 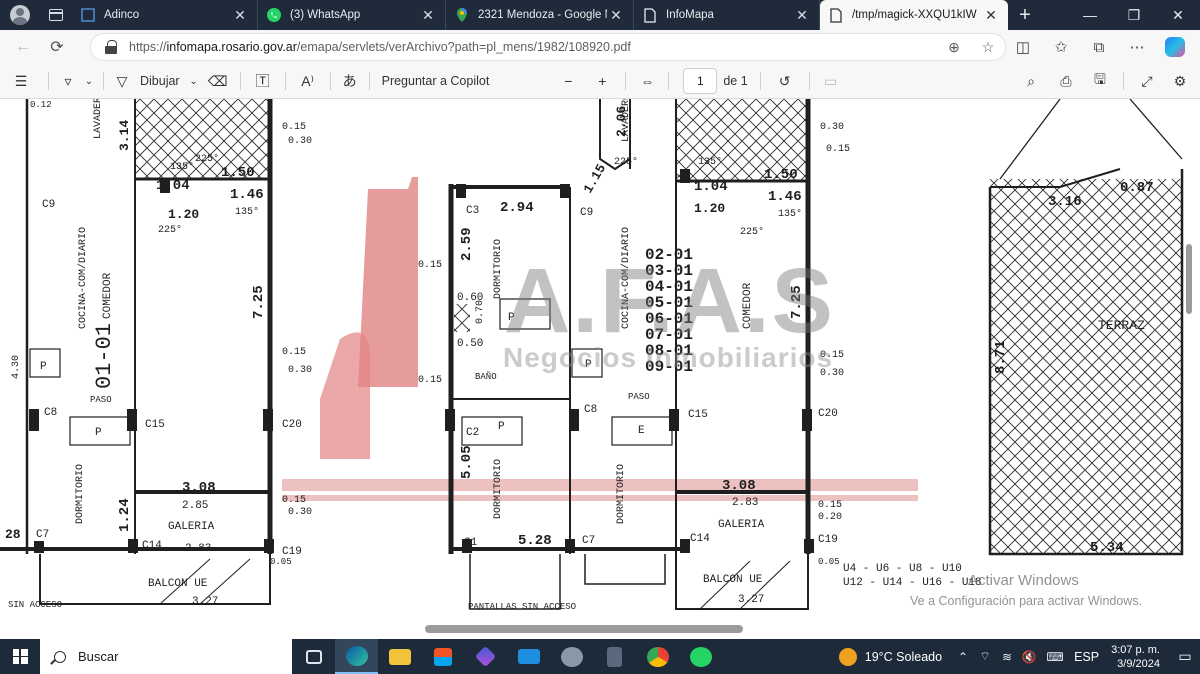 What do you see at coordinates (985, 656) in the screenshot?
I see `network-icon: ⌔` at bounding box center [985, 656].